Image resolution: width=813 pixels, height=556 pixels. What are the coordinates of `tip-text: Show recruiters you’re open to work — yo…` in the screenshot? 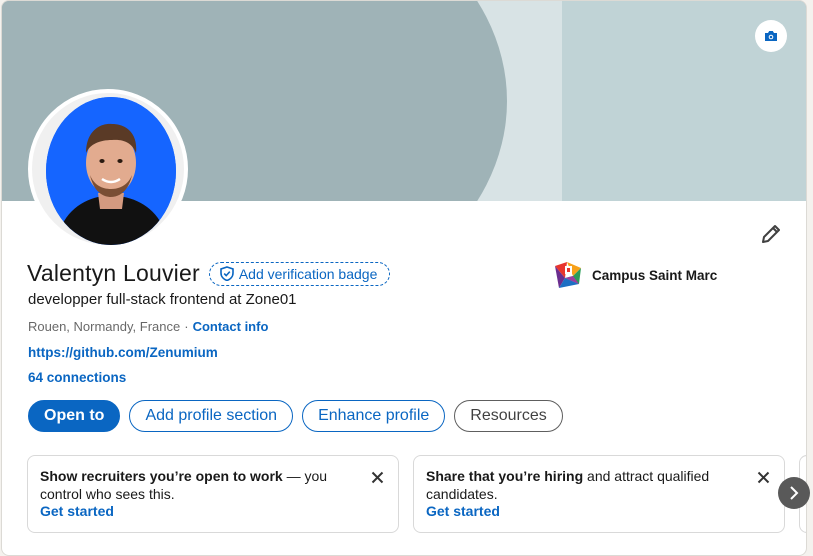 It's located at (213, 485).